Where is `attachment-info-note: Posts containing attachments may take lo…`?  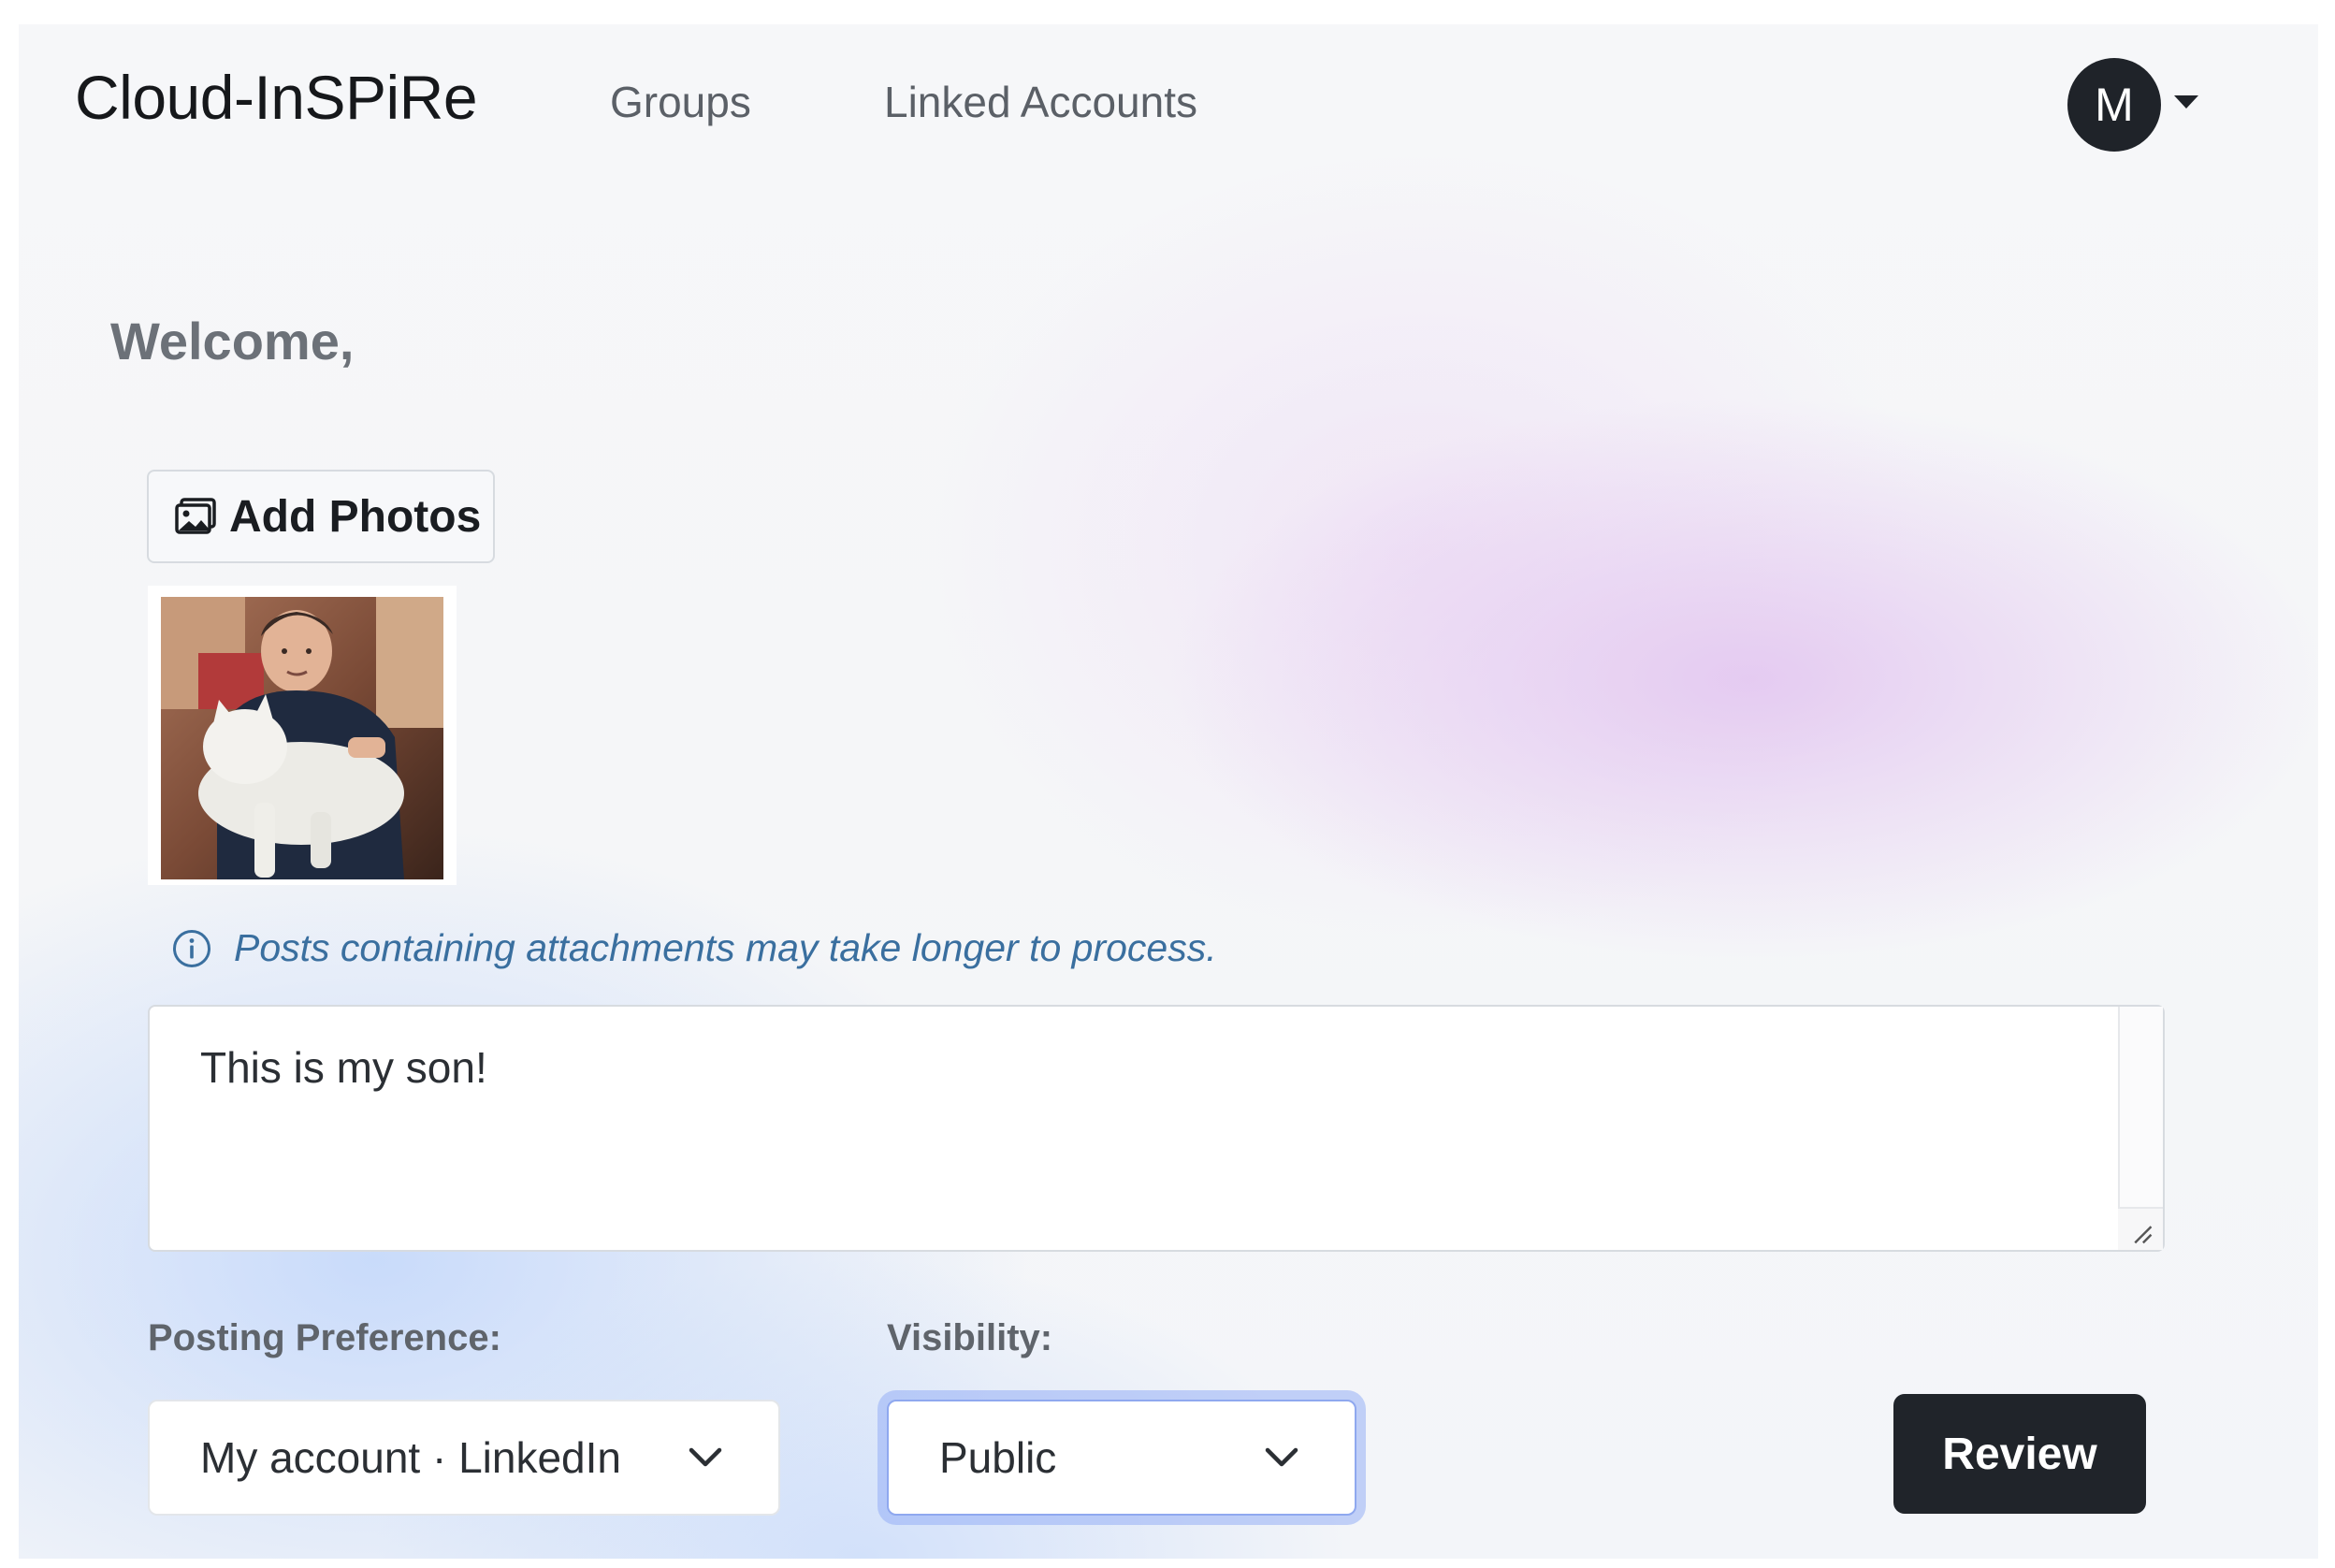
attachment-info-note: Posts containing attachments may take lo… is located at coordinates (694, 948).